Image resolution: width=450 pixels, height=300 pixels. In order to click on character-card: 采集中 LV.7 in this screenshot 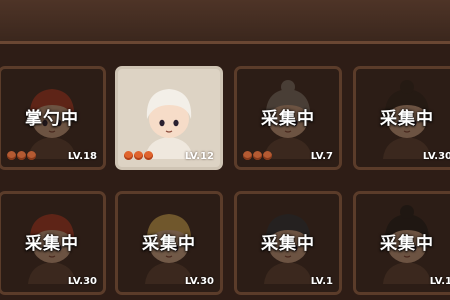, I will do `click(288, 118)`.